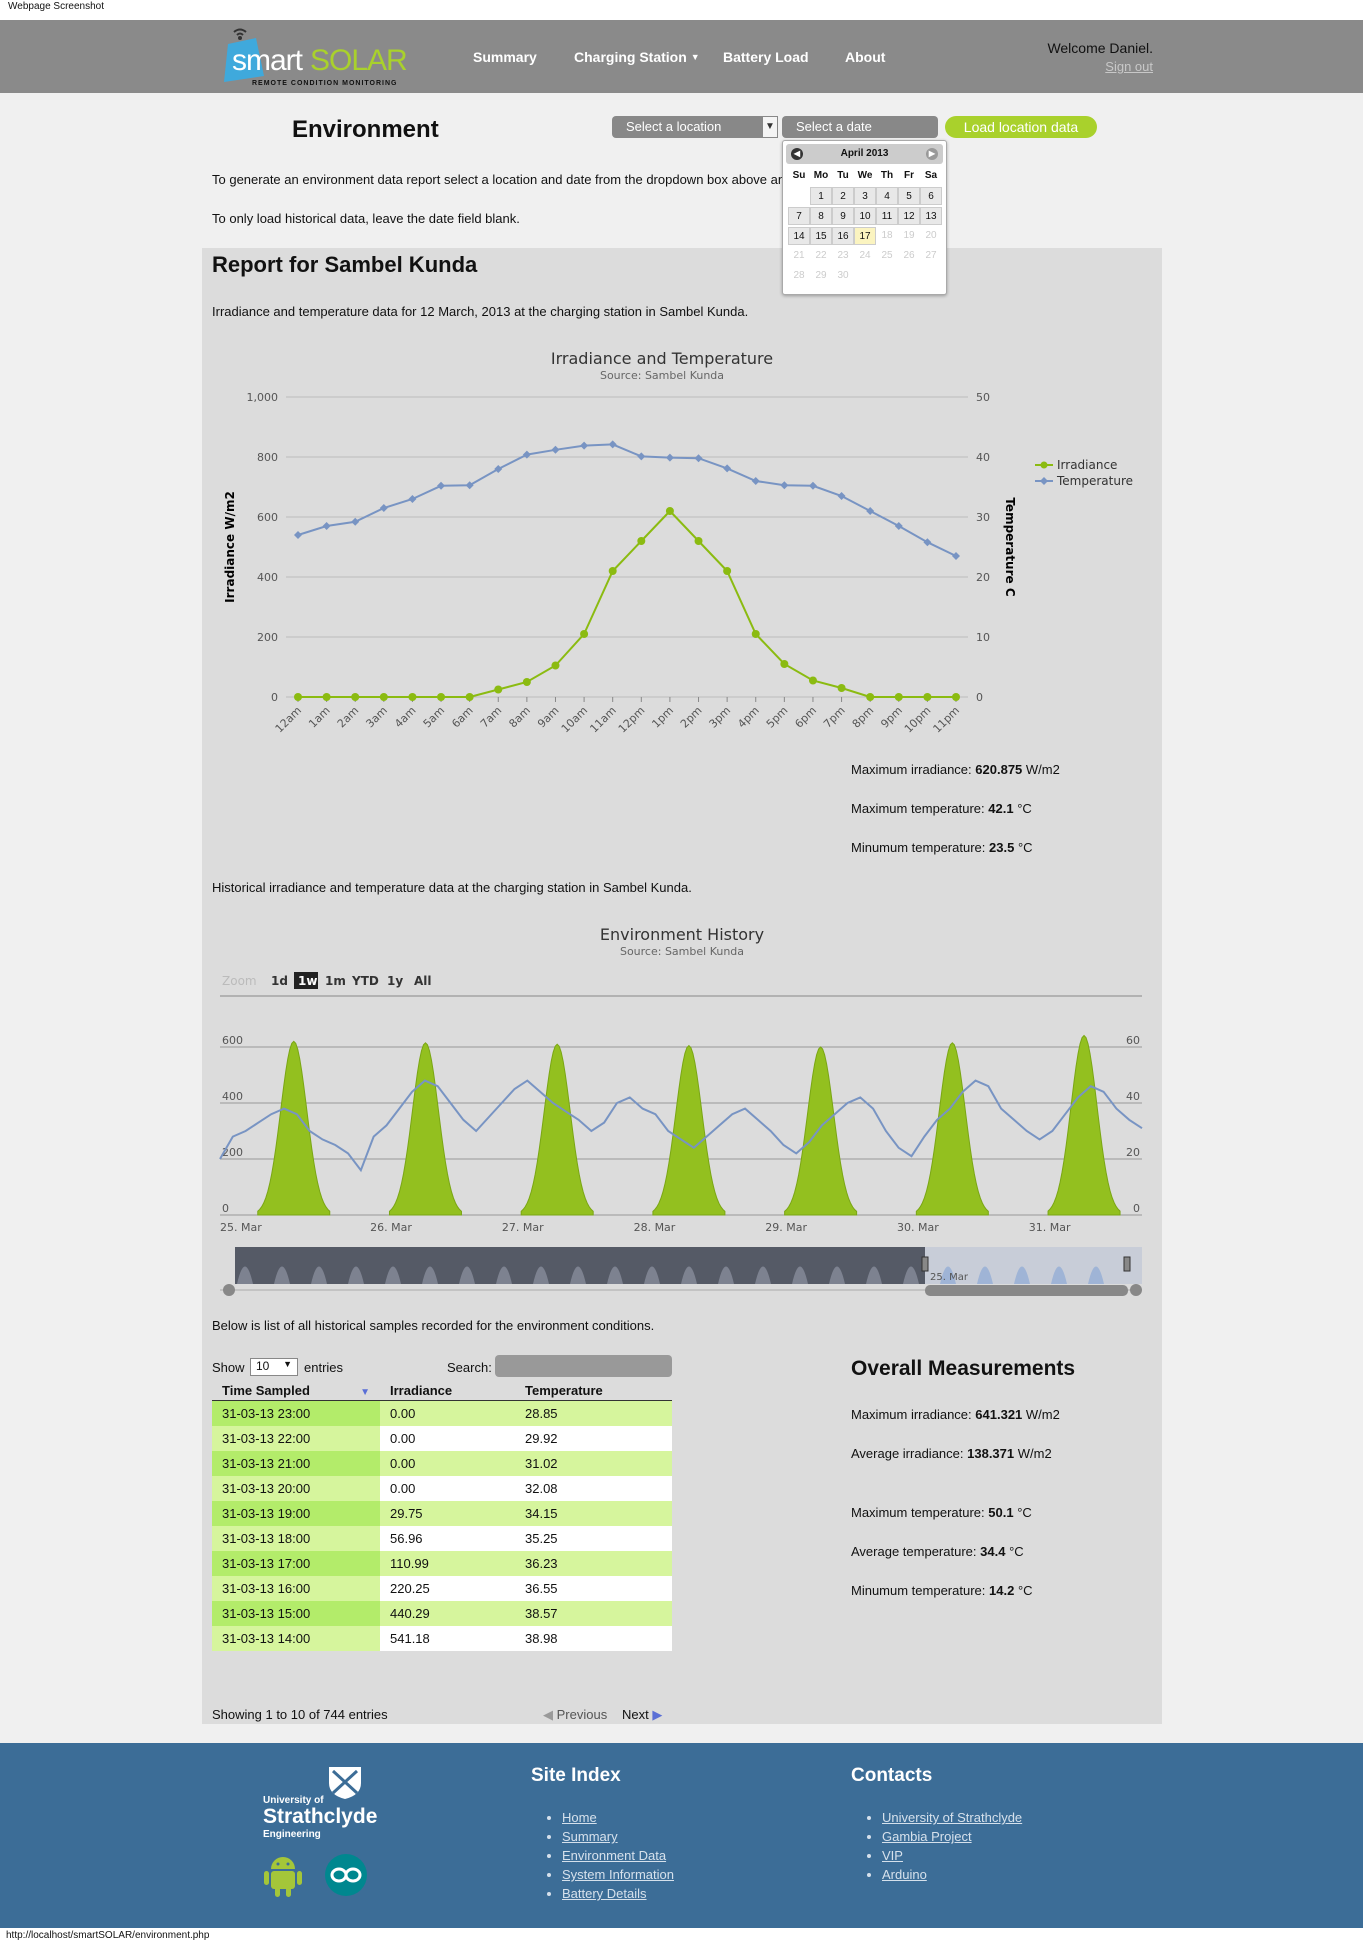 The height and width of the screenshot is (1945, 1363). Describe the element at coordinates (983, 397) in the screenshot. I see `y2-tick-label: 50` at that location.